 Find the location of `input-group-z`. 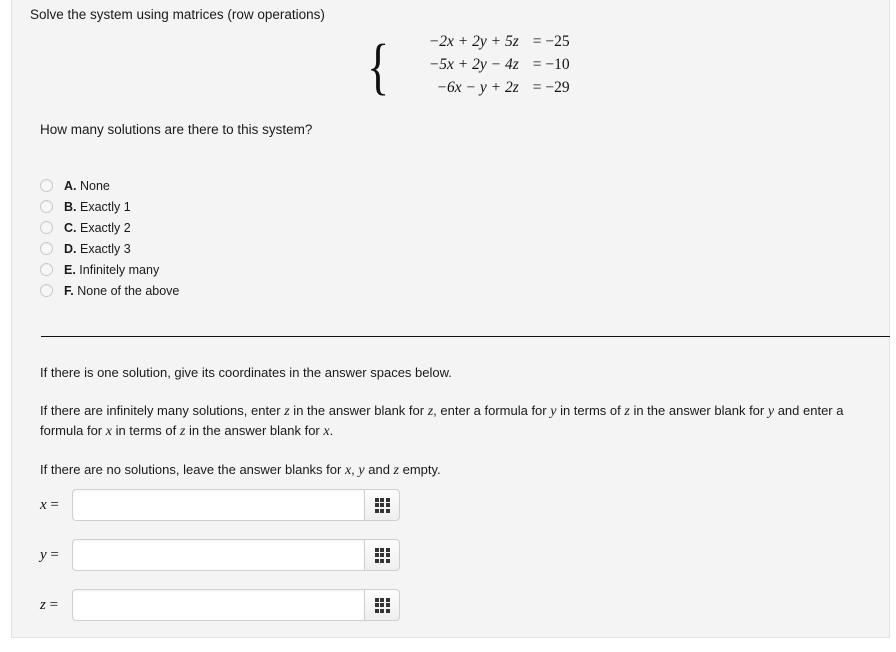

input-group-z is located at coordinates (236, 605).